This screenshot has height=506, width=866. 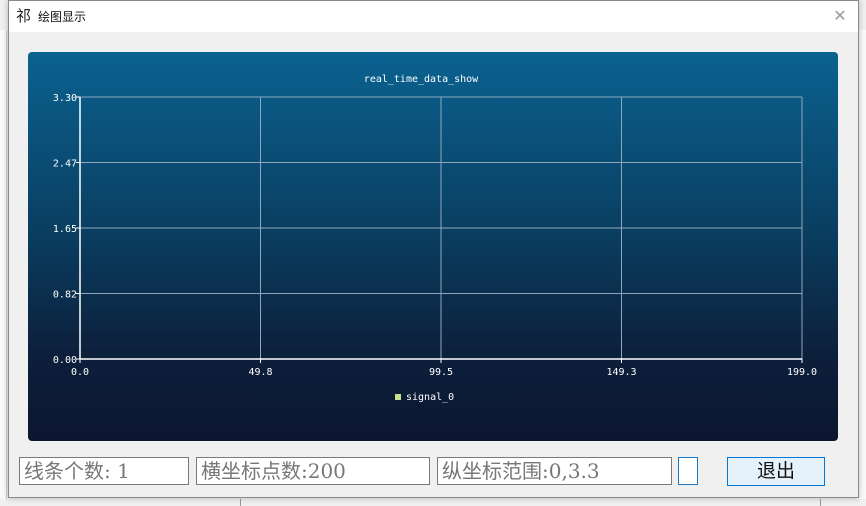 What do you see at coordinates (104, 471) in the screenshot?
I see `line-count-field: 线条个数: 1` at bounding box center [104, 471].